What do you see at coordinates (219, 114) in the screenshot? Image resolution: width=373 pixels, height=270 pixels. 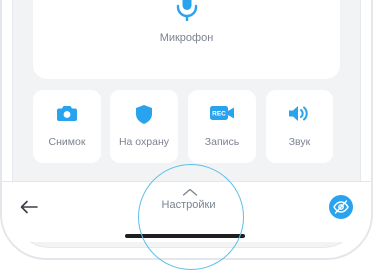 I see `rec-badge: REC` at bounding box center [219, 114].